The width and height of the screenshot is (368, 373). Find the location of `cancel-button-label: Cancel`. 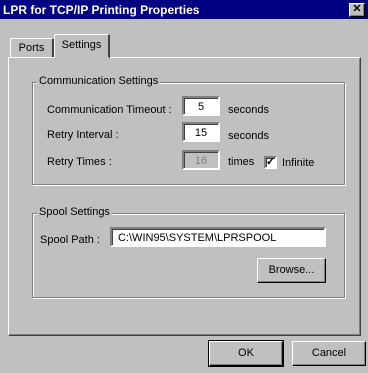

cancel-button-label: Cancel is located at coordinates (329, 353).